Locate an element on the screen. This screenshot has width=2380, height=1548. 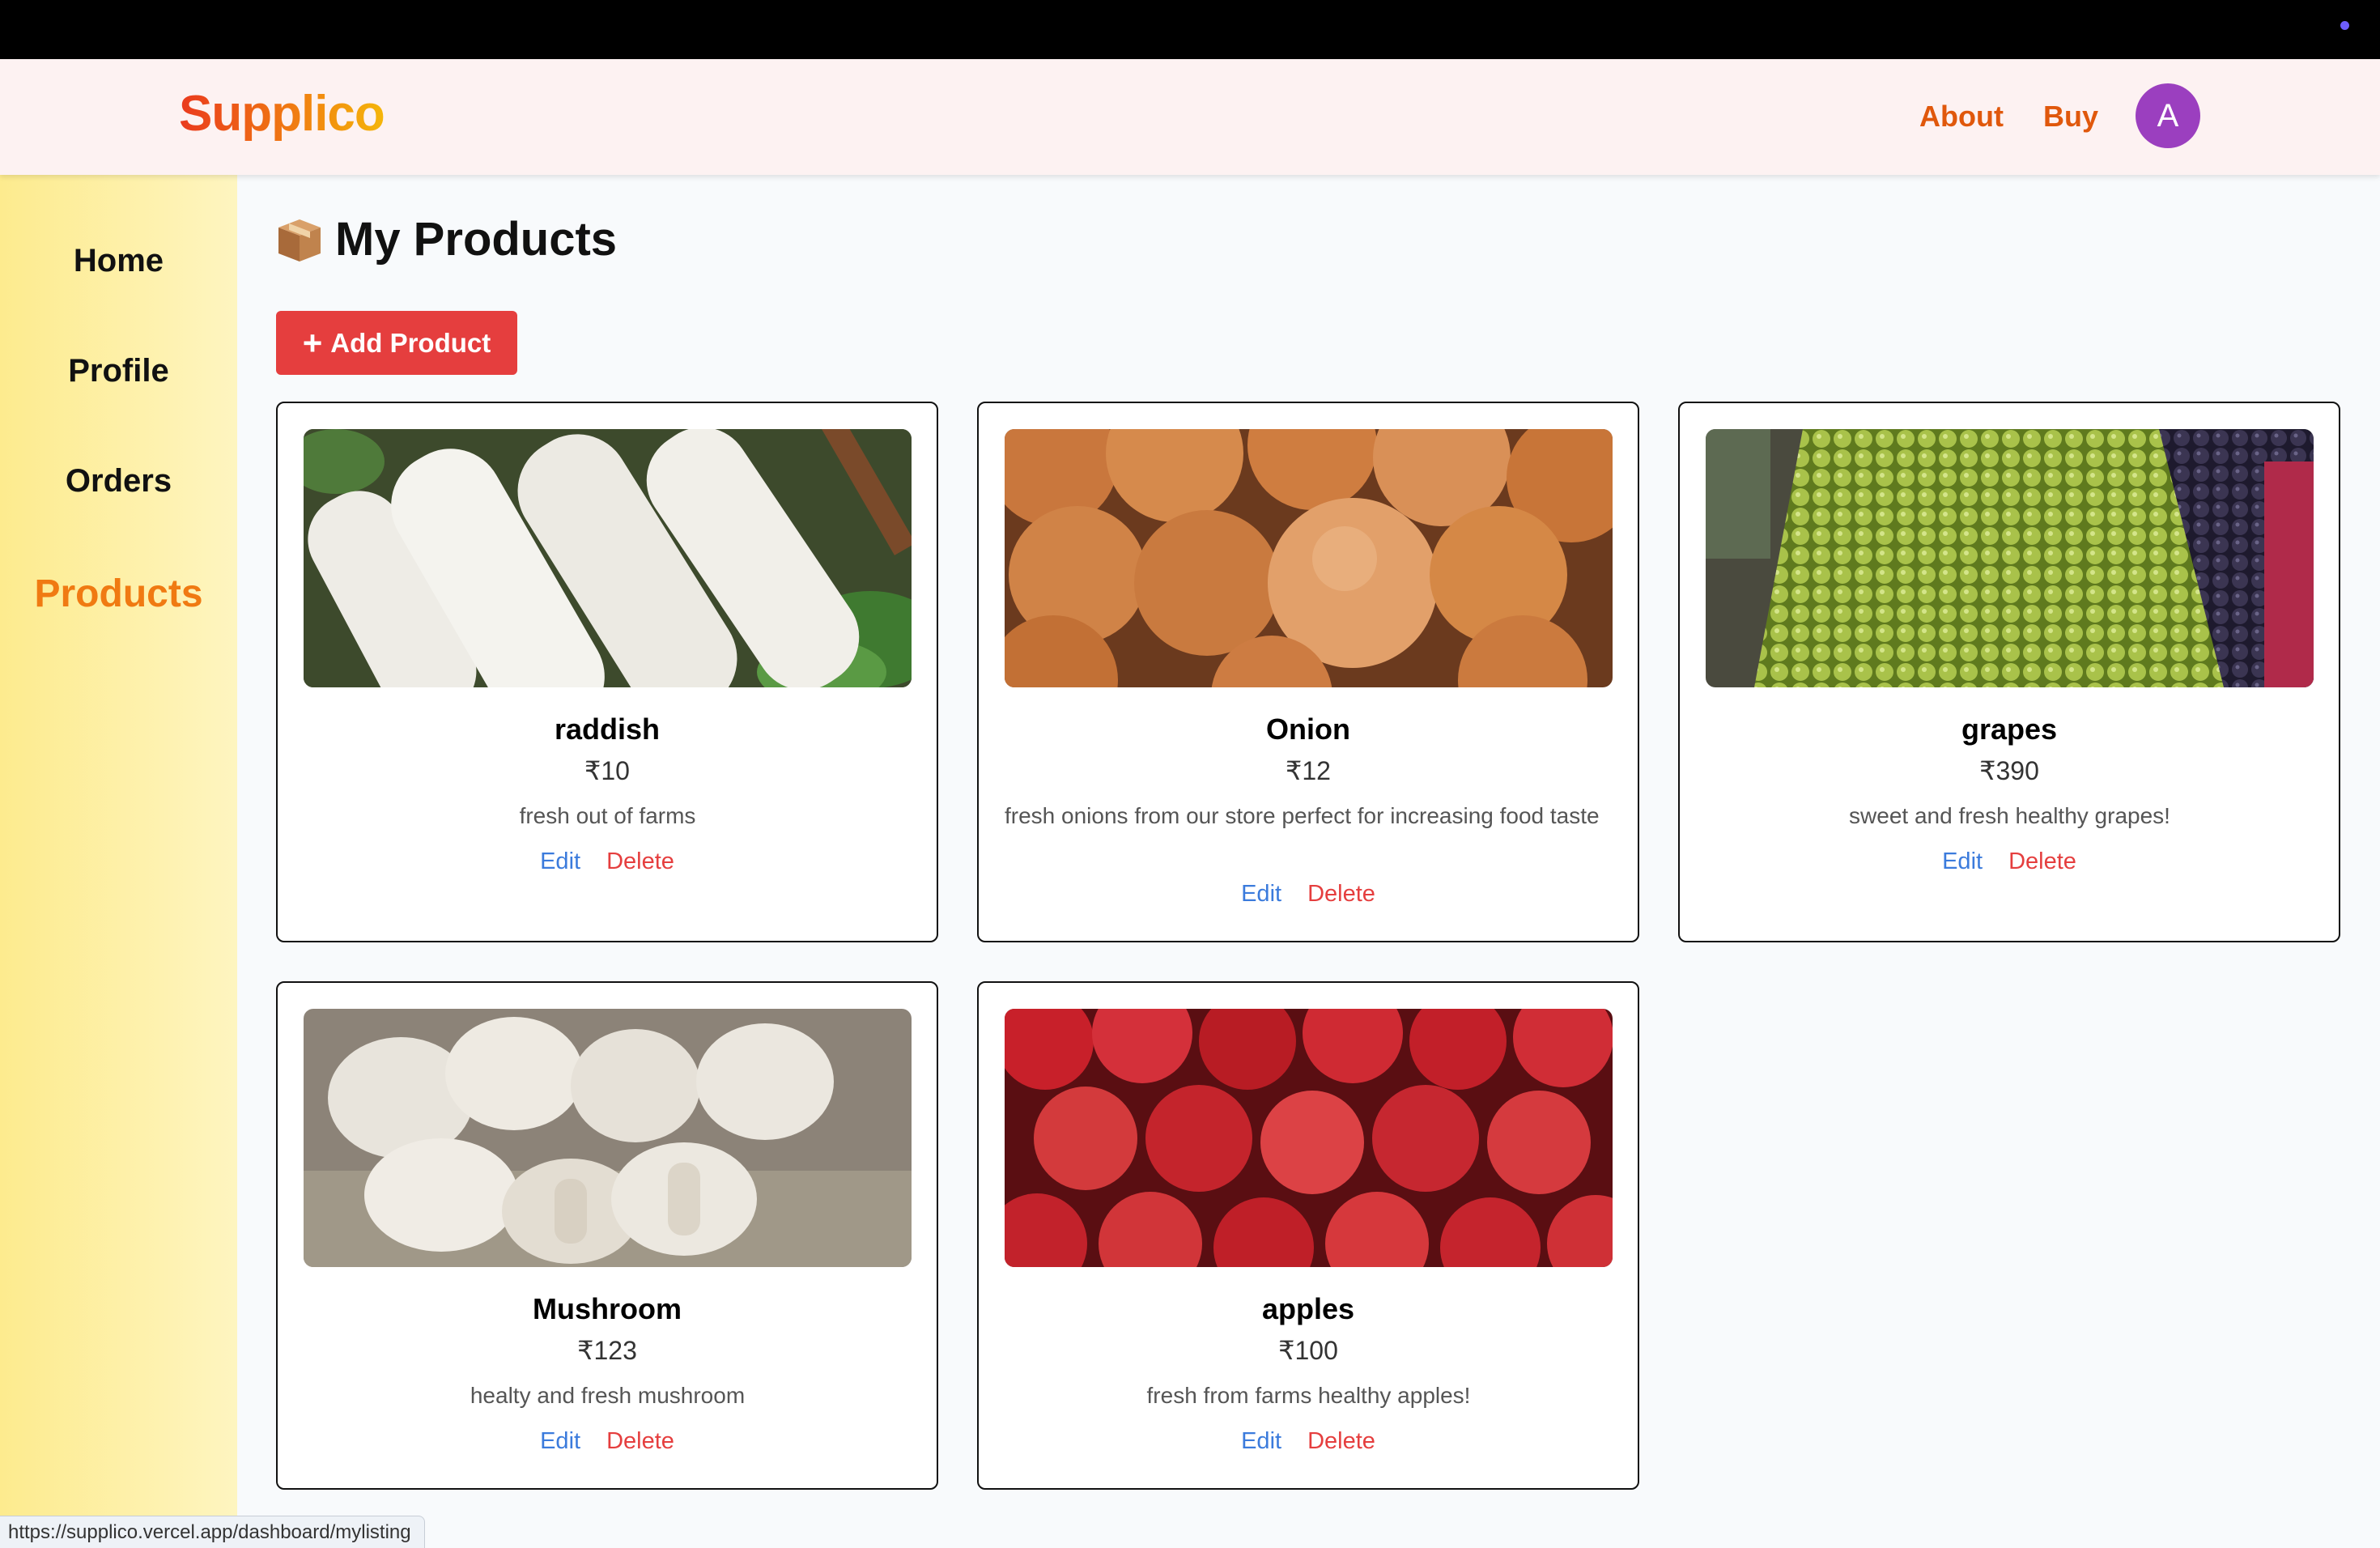
product-price: ₹10 is located at coordinates (607, 771).